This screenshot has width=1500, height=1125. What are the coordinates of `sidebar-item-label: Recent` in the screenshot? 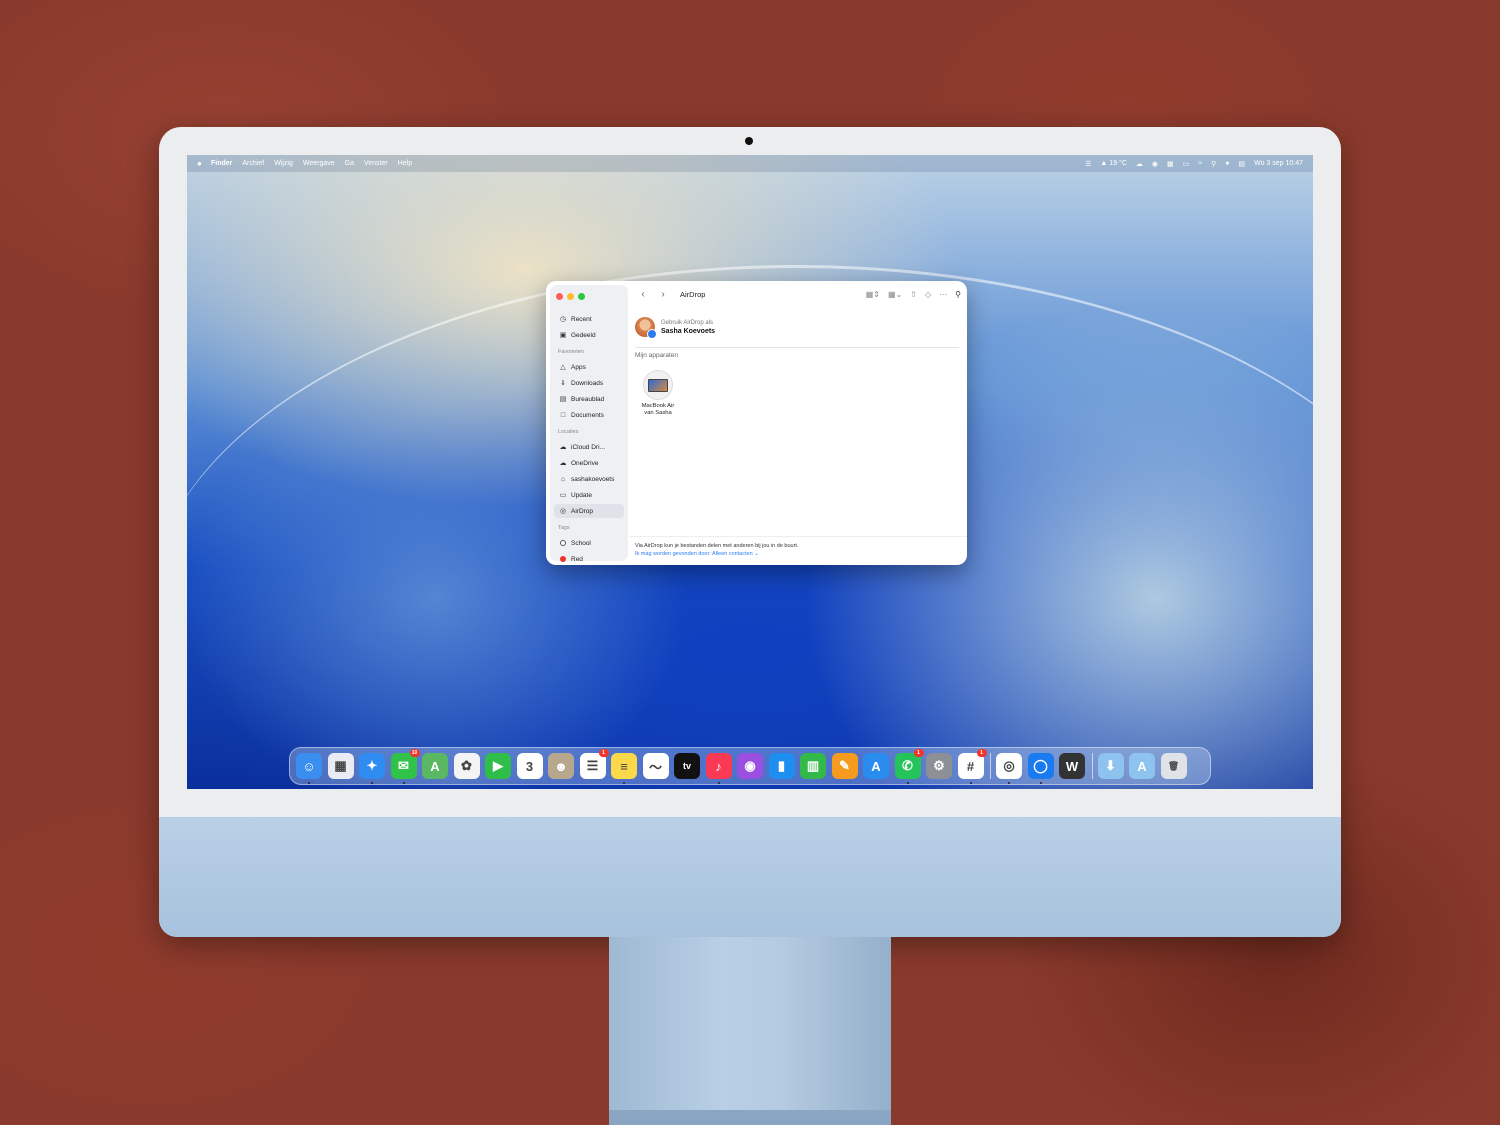 It's located at (581, 319).